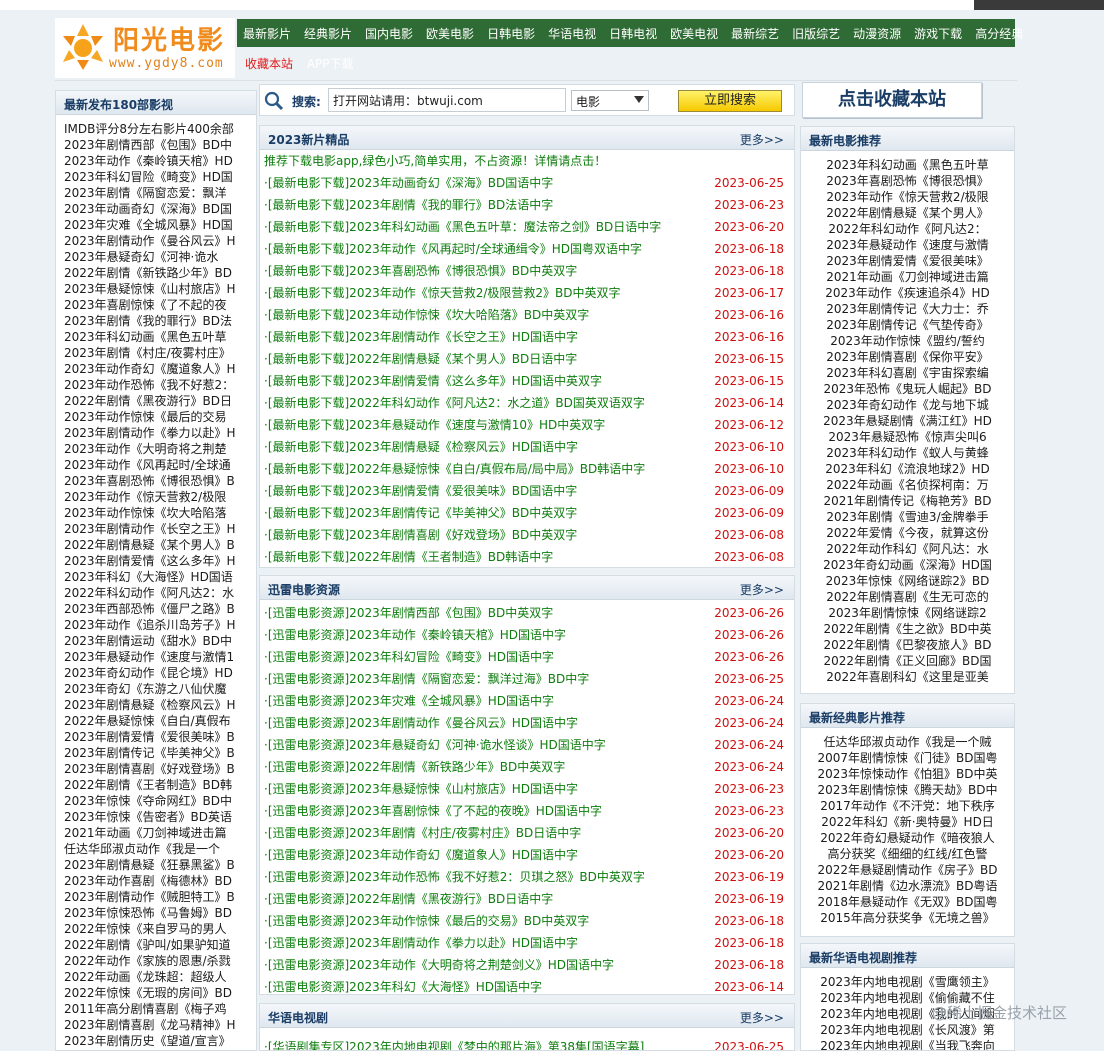 The image size is (1104, 1051). What do you see at coordinates (527, 723) in the screenshot?
I see `list-item: ·[迅雷电影资源]2023年剧情动作《曼谷风云》HD国语中字 2023-06-24` at bounding box center [527, 723].